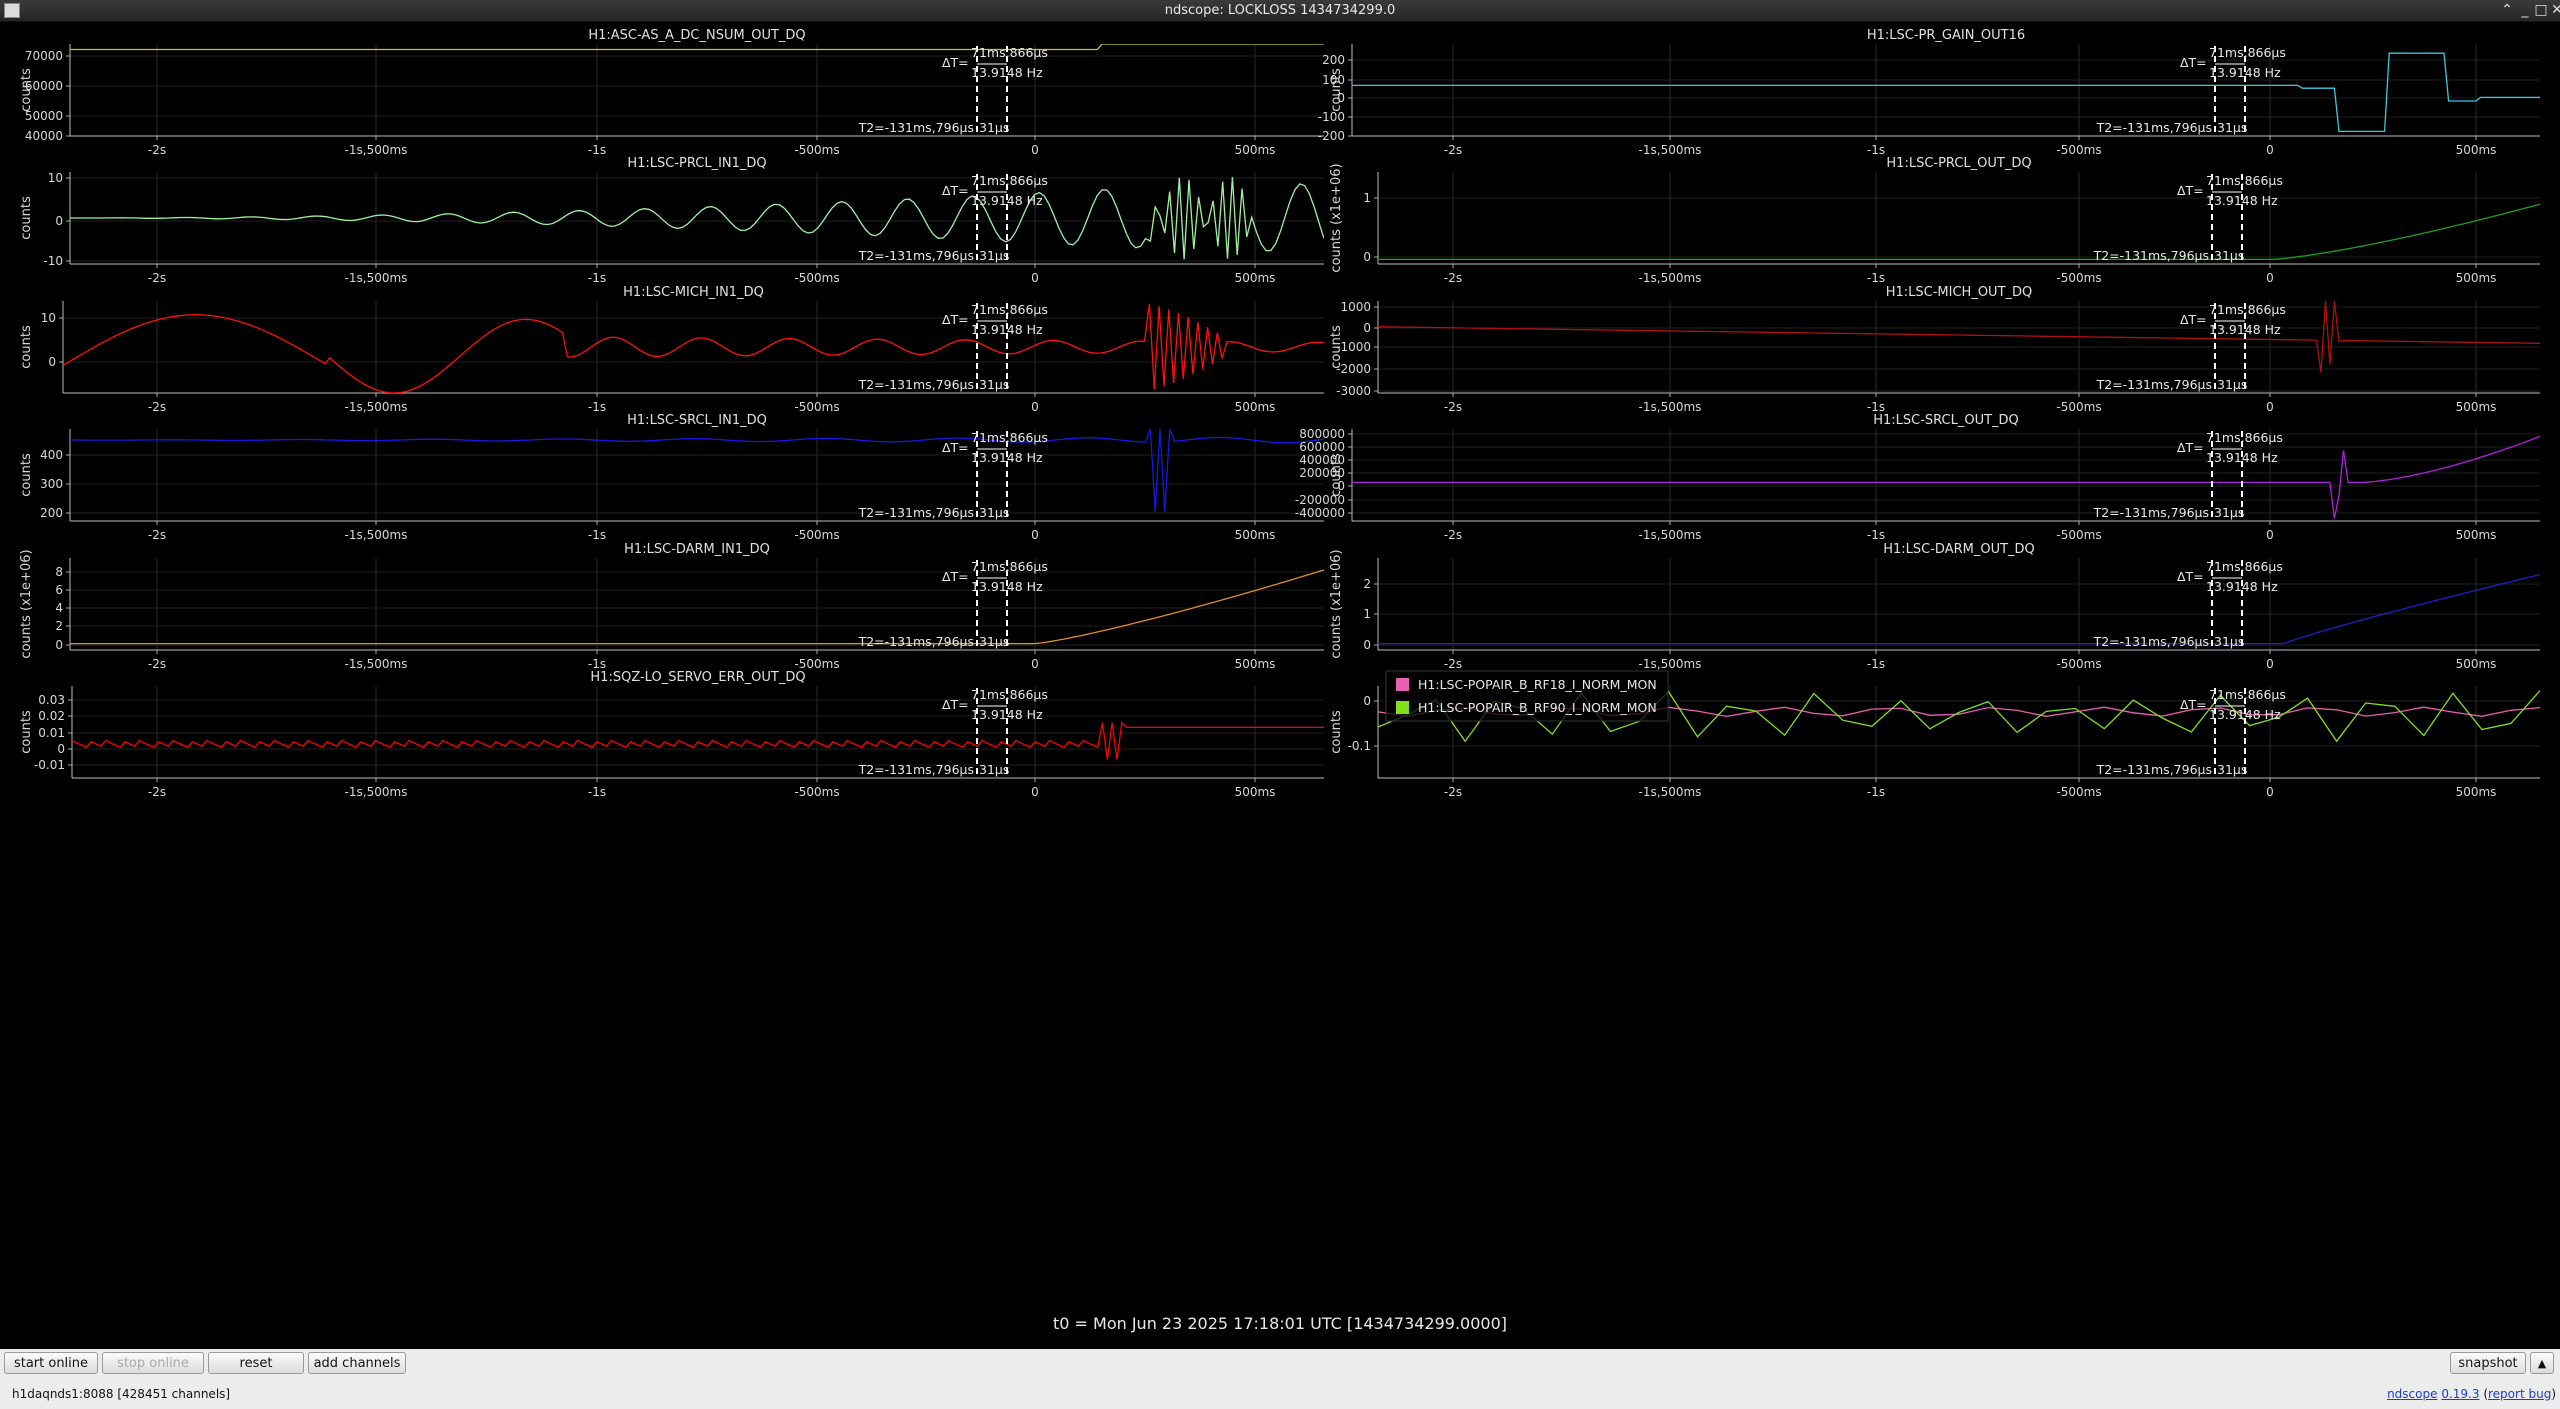  What do you see at coordinates (1320, 513) in the screenshot?
I see `y-tick-label: -400000` at bounding box center [1320, 513].